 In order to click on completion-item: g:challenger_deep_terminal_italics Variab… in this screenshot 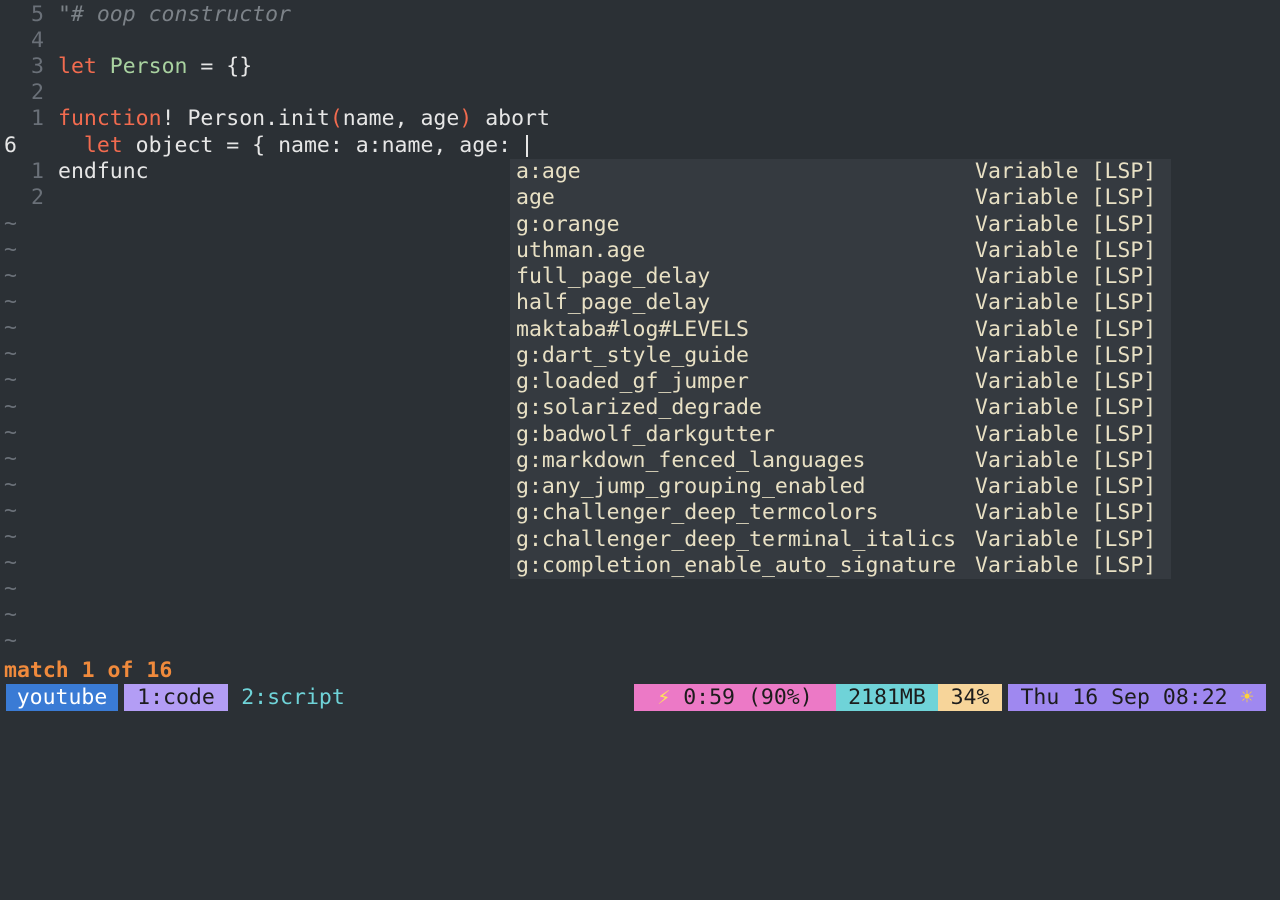, I will do `click(840, 540)`.